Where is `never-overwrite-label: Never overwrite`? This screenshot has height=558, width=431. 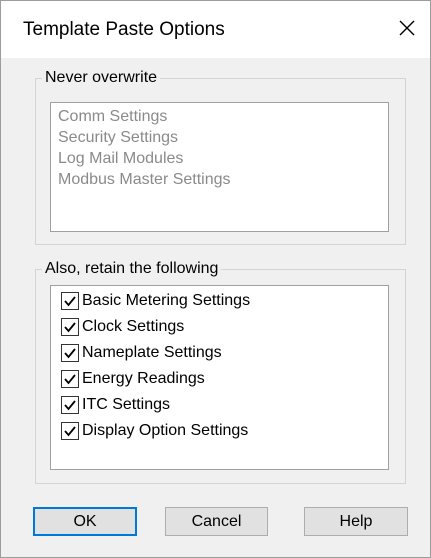 never-overwrite-label: Never overwrite is located at coordinates (101, 78).